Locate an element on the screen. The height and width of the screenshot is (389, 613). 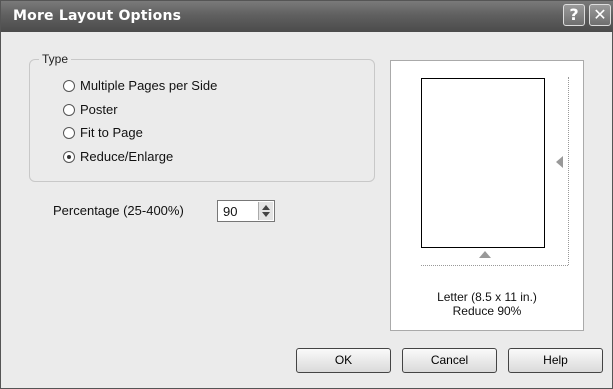
close-icon: ✕ is located at coordinates (600, 15).